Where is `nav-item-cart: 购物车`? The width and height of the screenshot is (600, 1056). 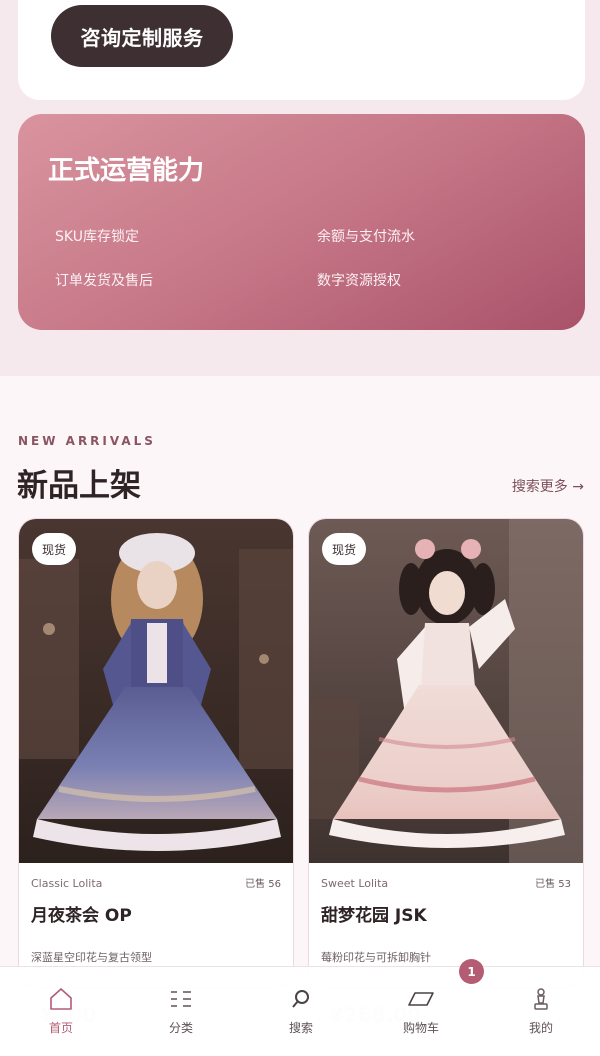
nav-item-cart: 购物车 is located at coordinates (421, 1011).